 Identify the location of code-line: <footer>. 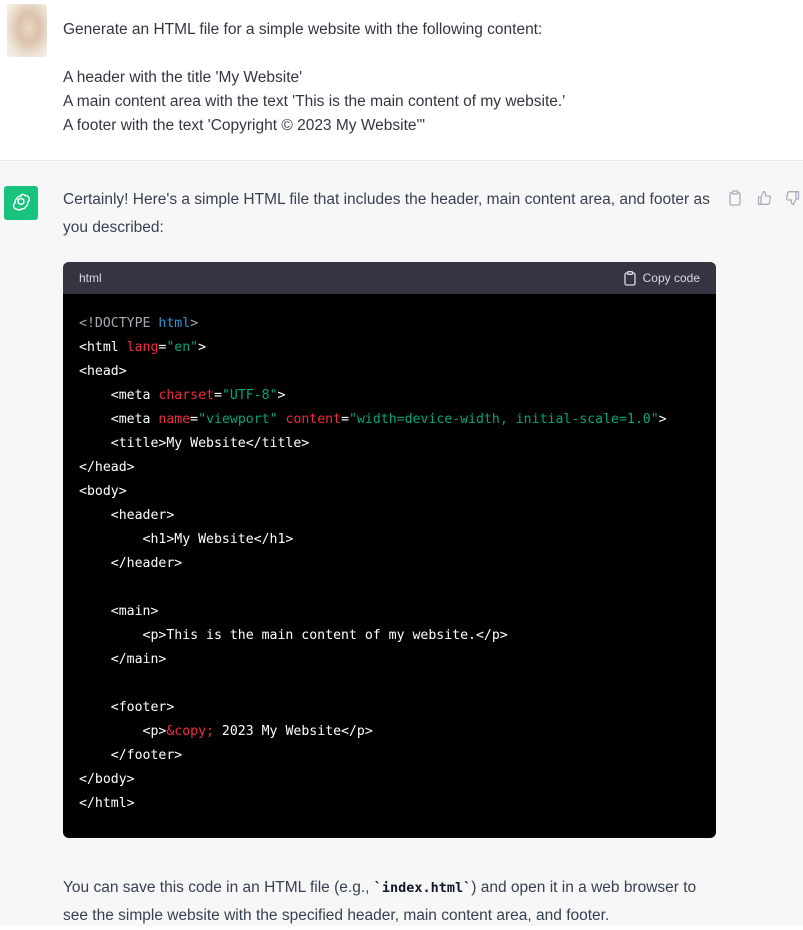
(127, 707).